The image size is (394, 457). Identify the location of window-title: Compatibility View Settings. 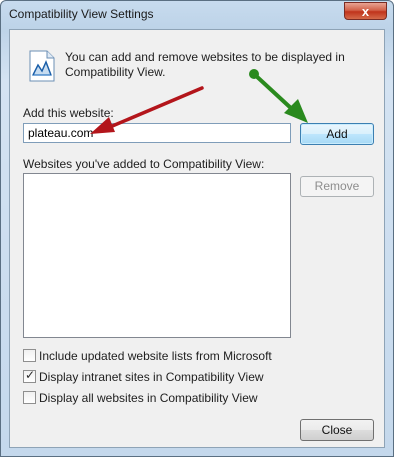
(81, 14).